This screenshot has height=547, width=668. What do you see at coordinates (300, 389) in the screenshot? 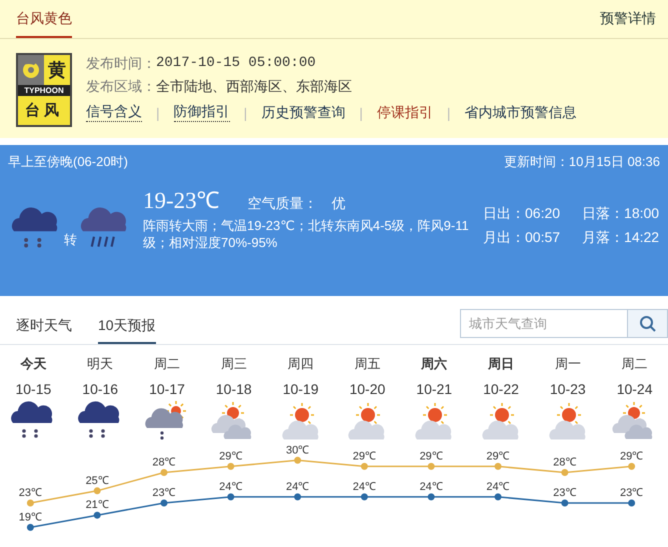
I see `date-label: 10-19` at bounding box center [300, 389].